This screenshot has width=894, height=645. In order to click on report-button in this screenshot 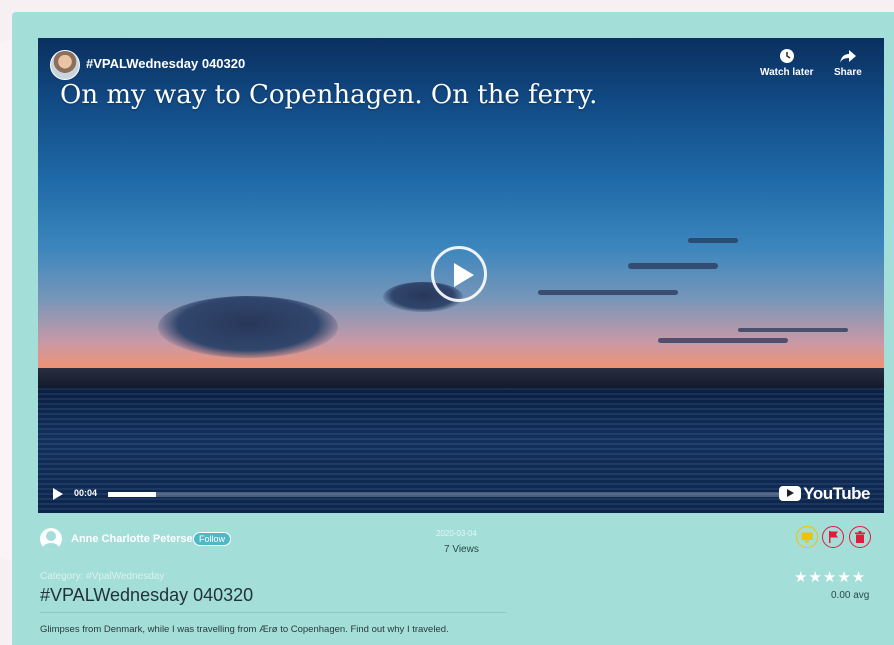, I will do `click(833, 537)`.